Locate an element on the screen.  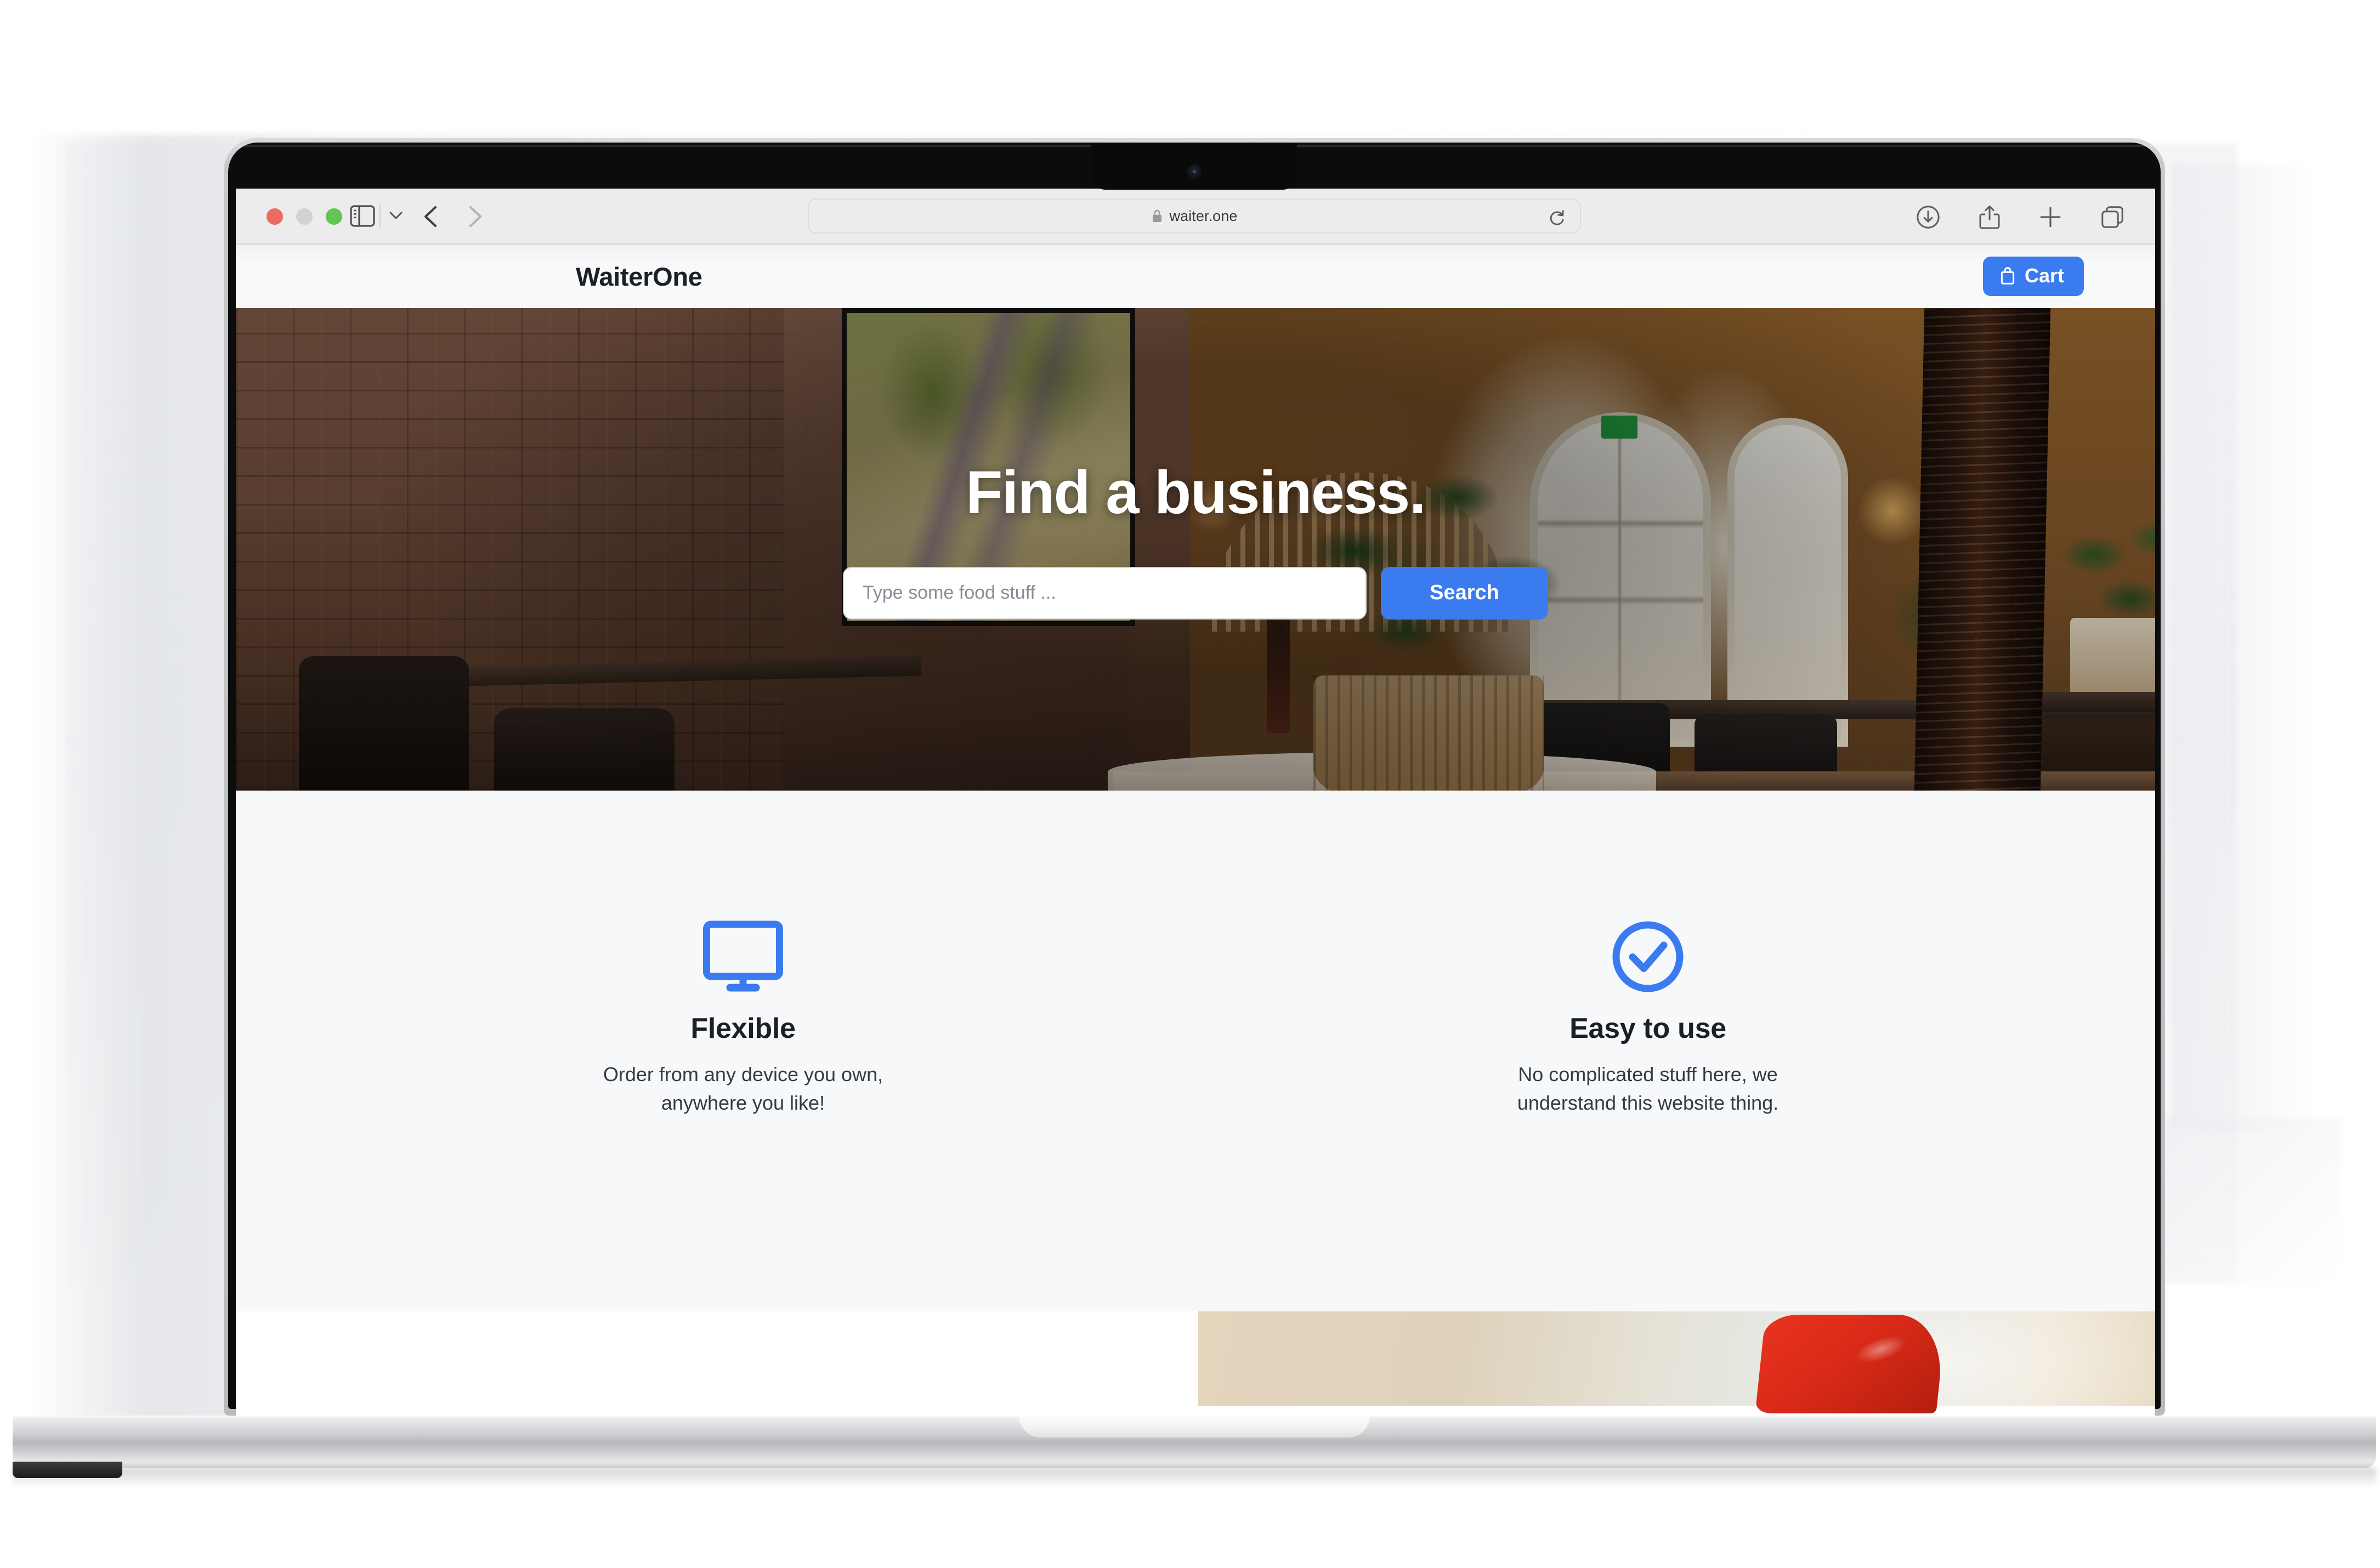
red-object is located at coordinates (1851, 1364).